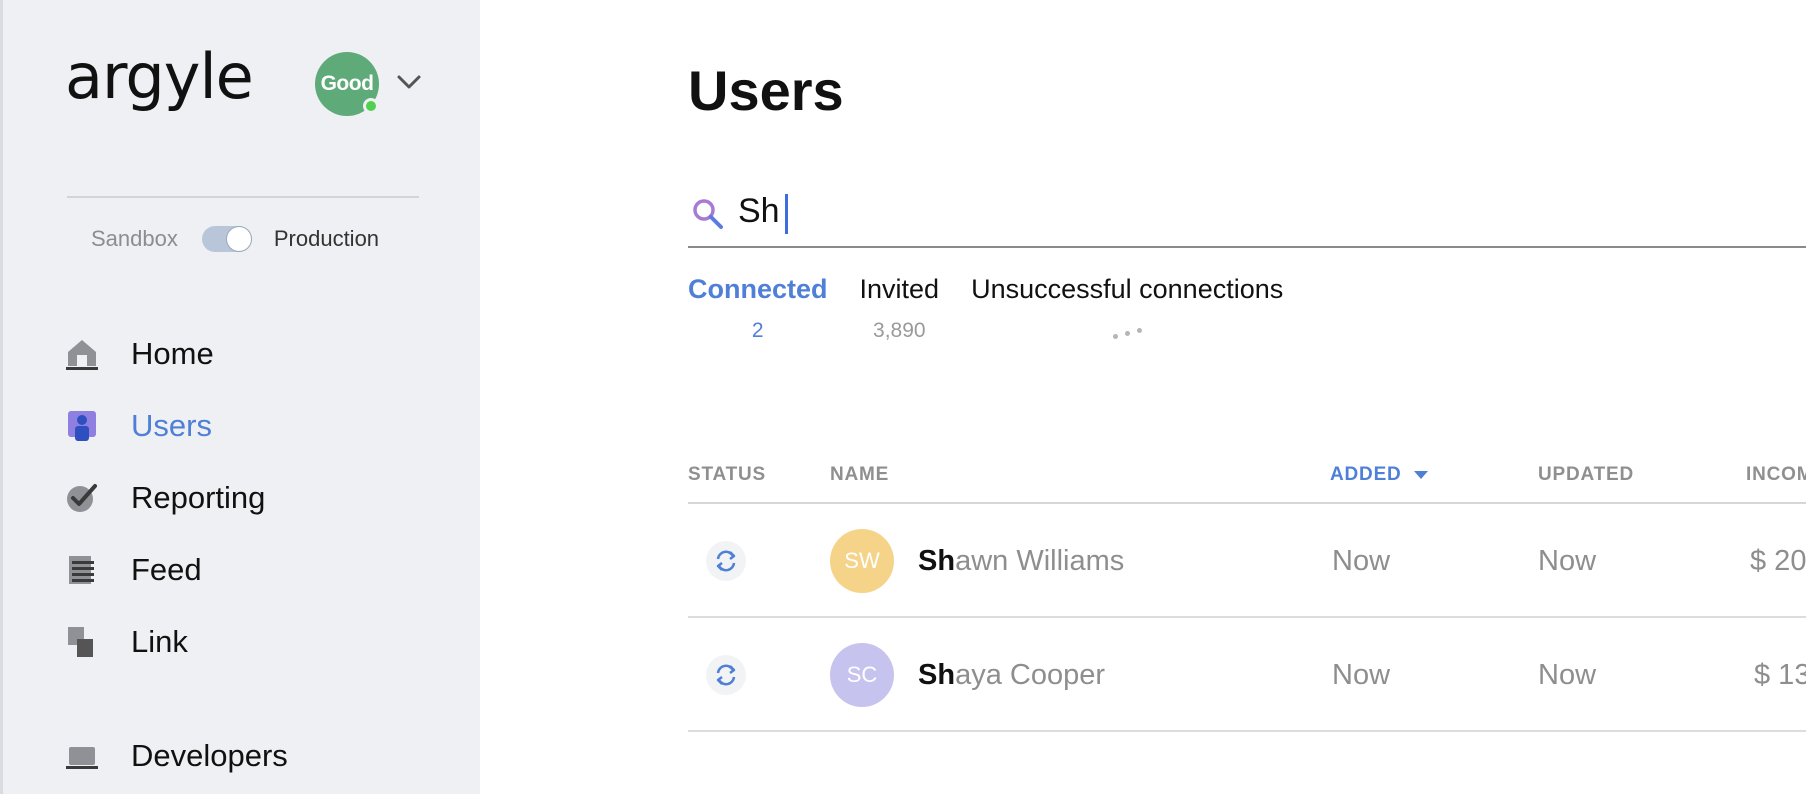 The width and height of the screenshot is (1806, 794). Describe the element at coordinates (172, 353) in the screenshot. I see `sidebar-item-label: Home` at that location.